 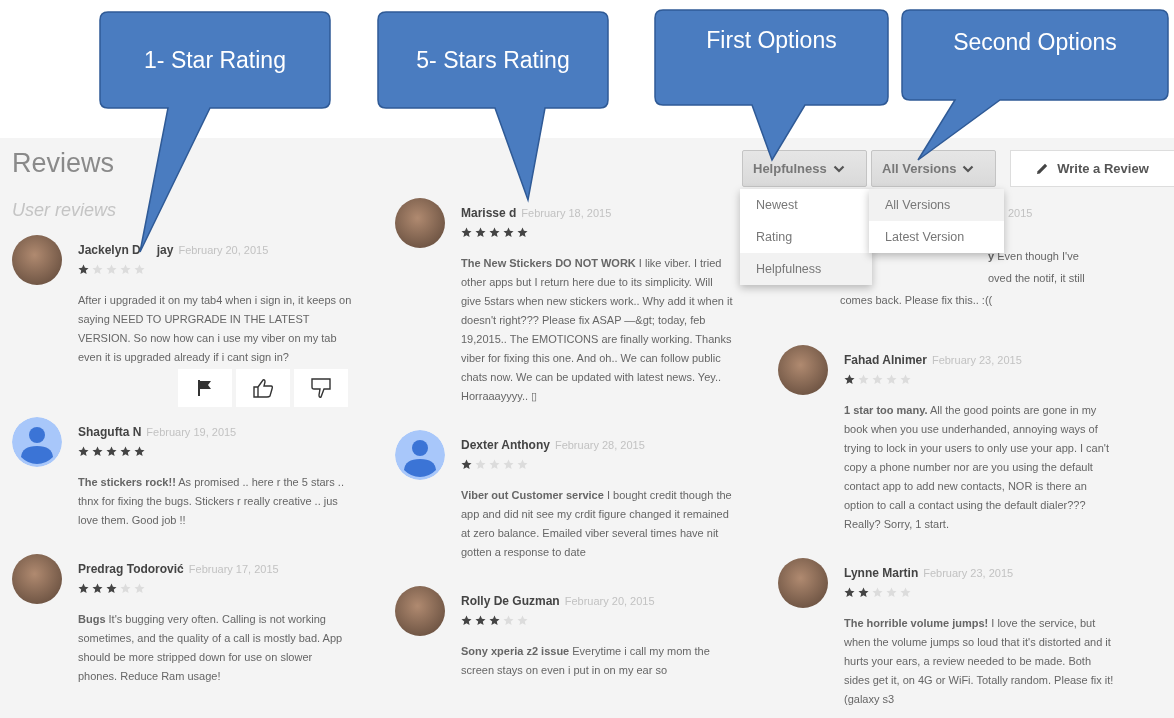 What do you see at coordinates (933, 168) in the screenshot?
I see `version-dropdown: All Versions` at bounding box center [933, 168].